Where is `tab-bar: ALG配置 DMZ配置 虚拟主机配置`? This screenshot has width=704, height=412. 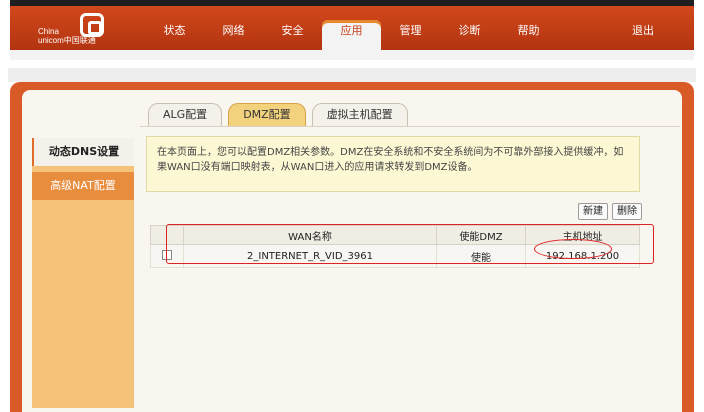
tab-bar: ALG配置 DMZ配置 虚拟主机配置 is located at coordinates (281, 114).